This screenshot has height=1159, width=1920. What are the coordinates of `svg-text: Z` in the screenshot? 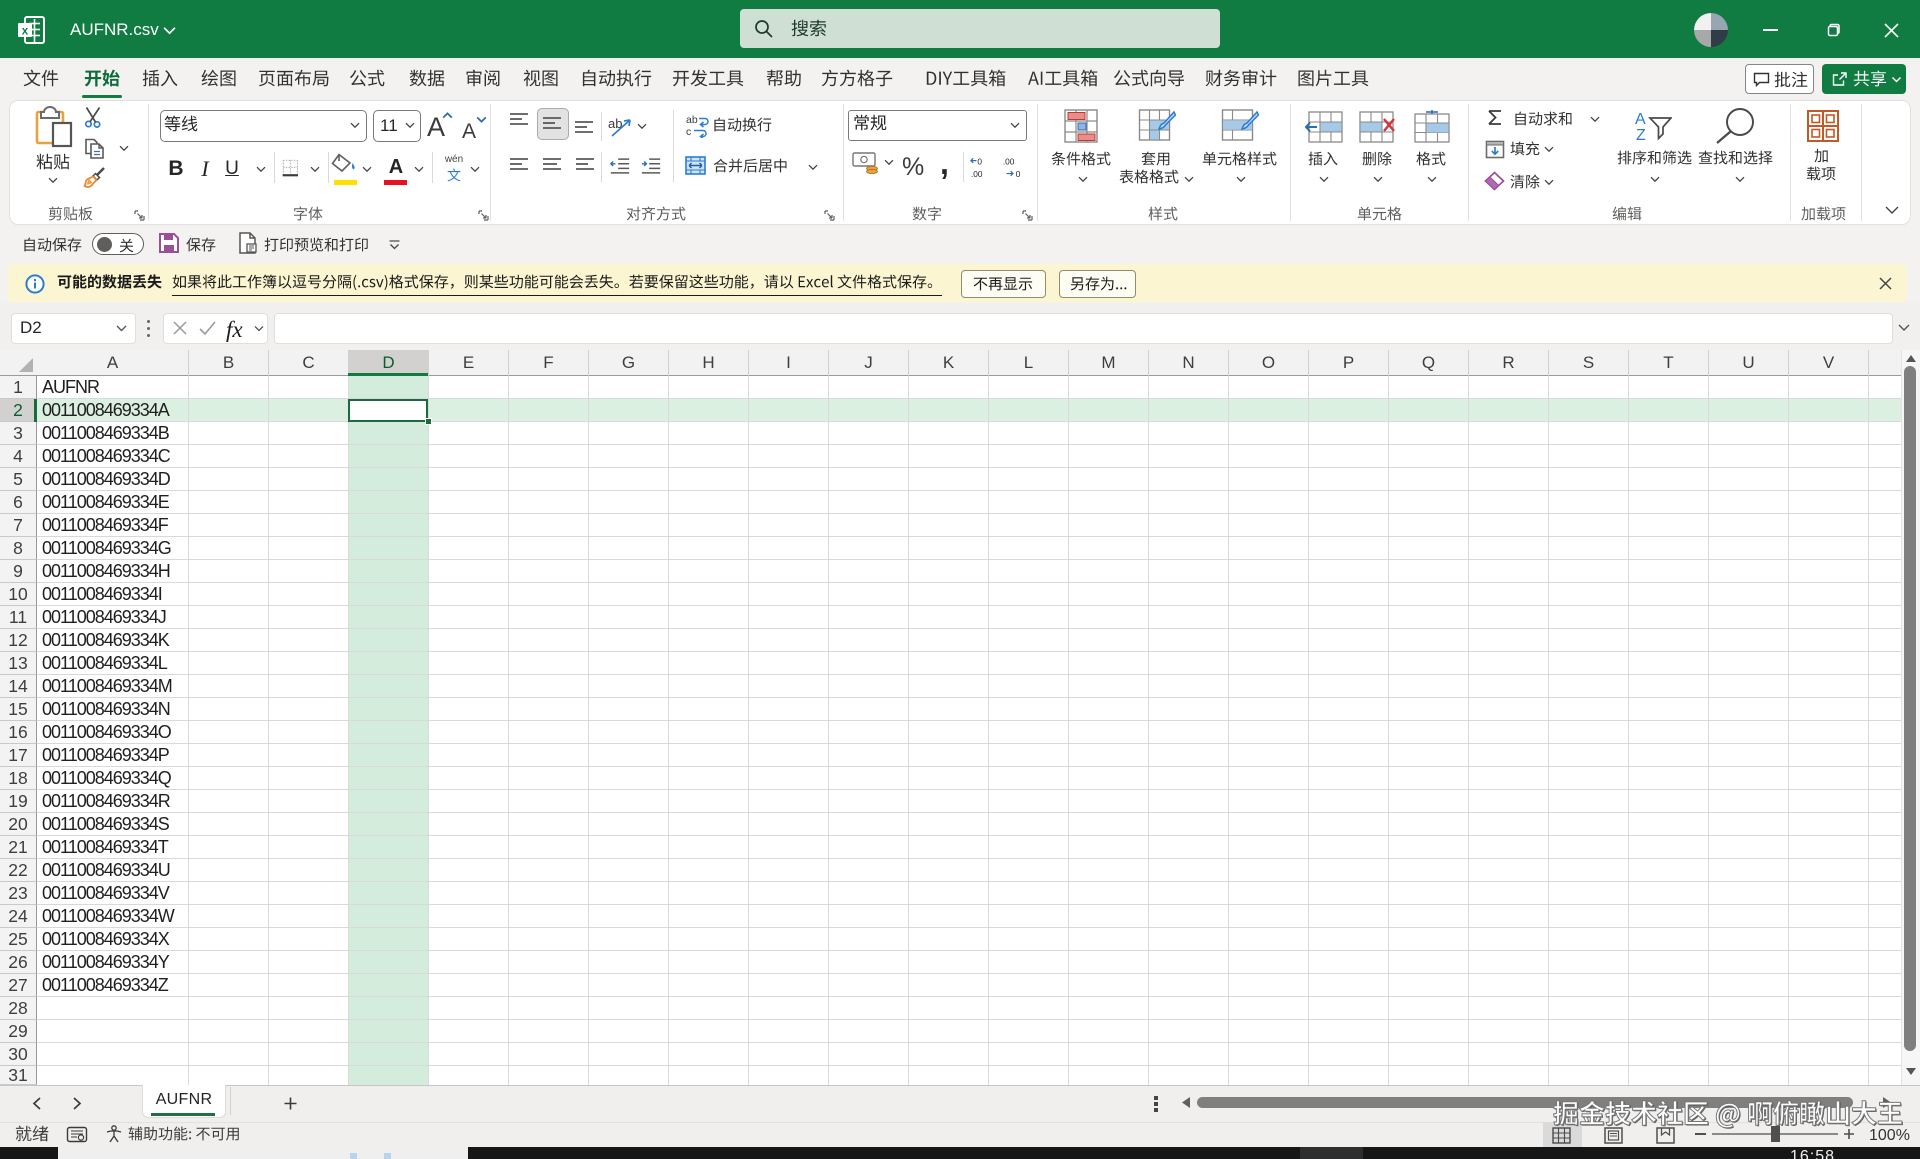 It's located at (1641, 134).